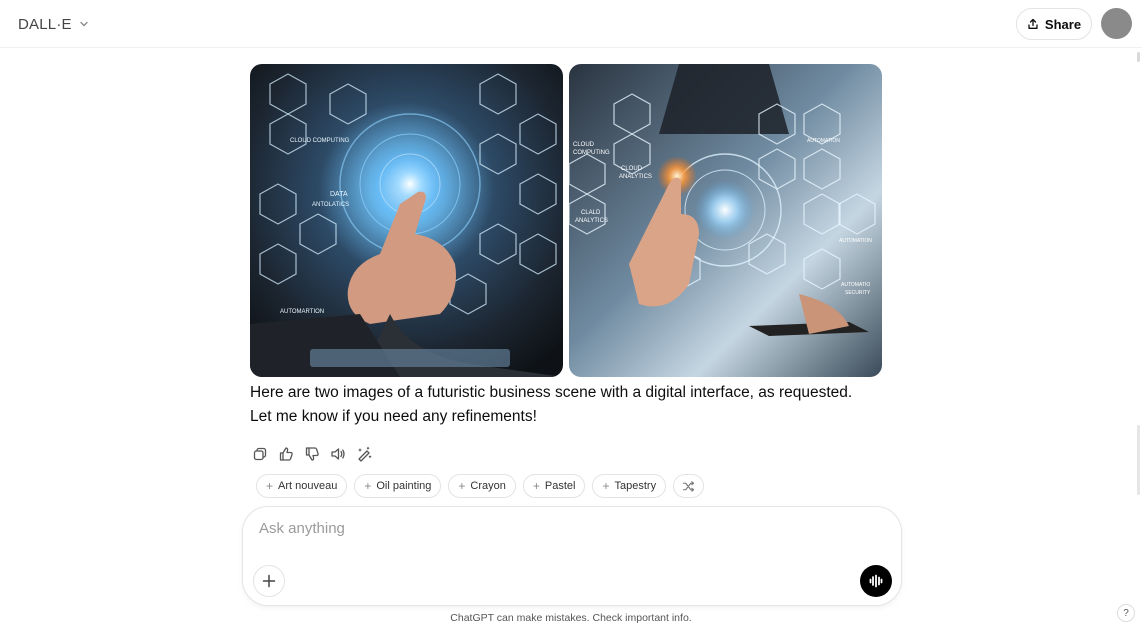 Image resolution: width=1142 pixels, height=632 pixels. I want to click on model-switcher: DALL·E, so click(54, 24).